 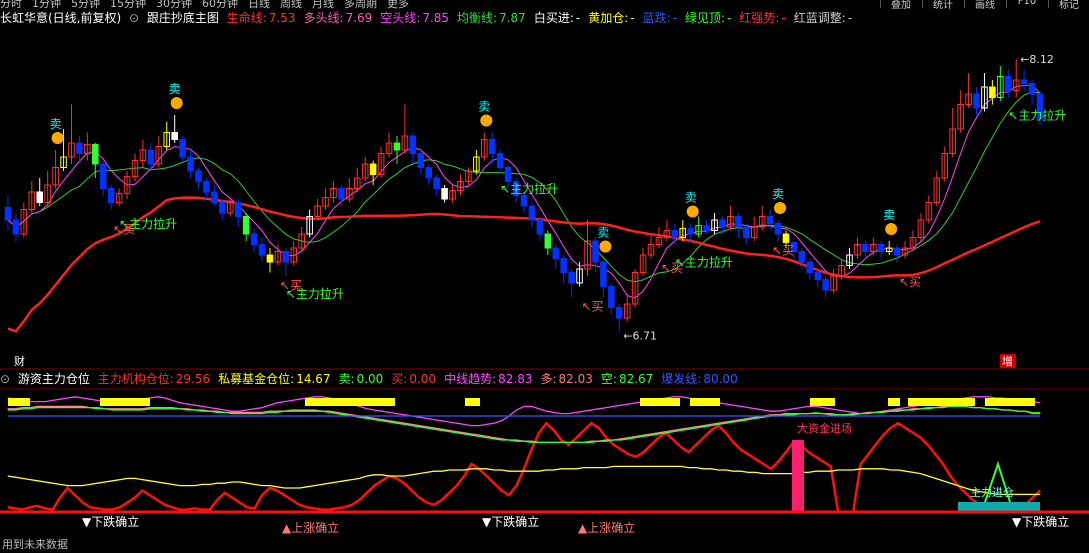 I want to click on trend-label: ▼下跌确立, so click(x=110, y=521).